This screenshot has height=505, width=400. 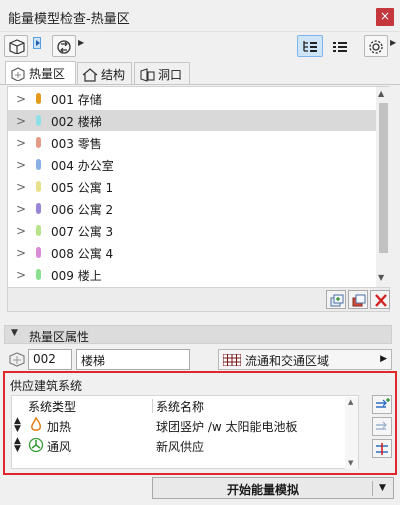 I want to click on zone-name-field: 楼梯, so click(x=133, y=359).